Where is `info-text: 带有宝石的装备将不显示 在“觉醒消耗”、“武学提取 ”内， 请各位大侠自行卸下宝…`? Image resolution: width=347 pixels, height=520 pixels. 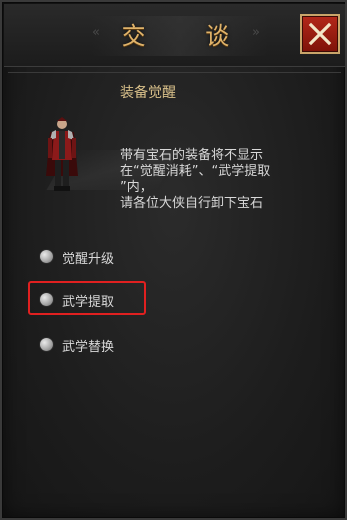 info-text: 带有宝石的装备将不显示 在“觉醒消耗”、“武学提取 ”内， 请各位大侠自行卸下宝… is located at coordinates (225, 180).